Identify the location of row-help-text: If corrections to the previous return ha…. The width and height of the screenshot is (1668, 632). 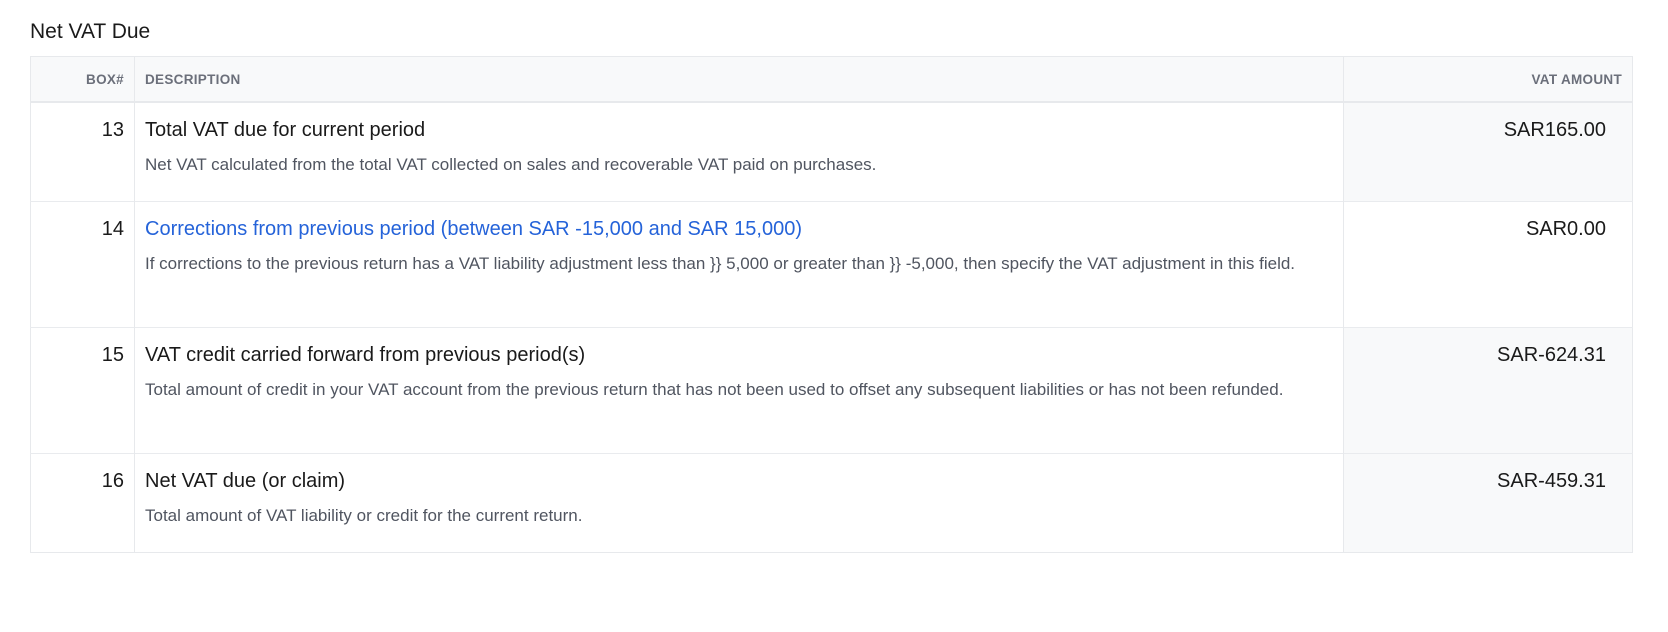
(720, 263).